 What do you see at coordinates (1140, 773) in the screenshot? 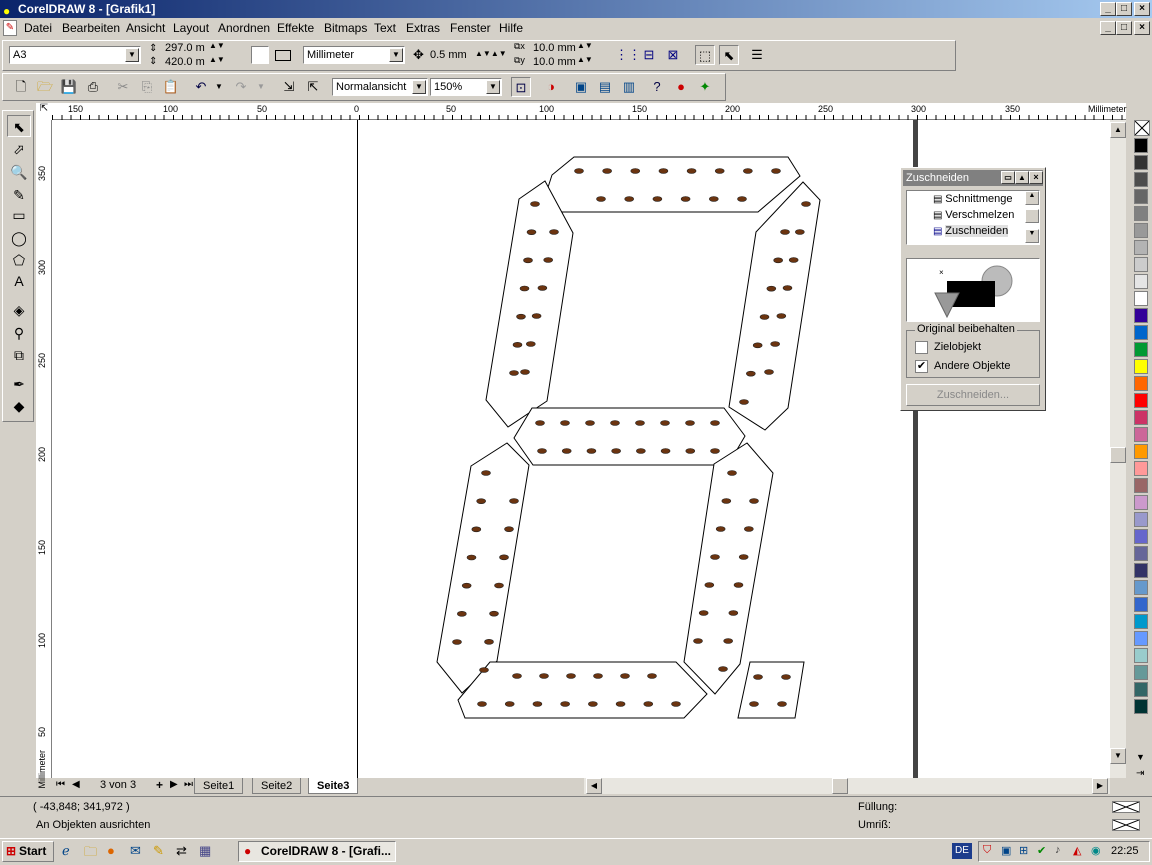
I see `palette-expand-icon: ⇥` at bounding box center [1140, 773].